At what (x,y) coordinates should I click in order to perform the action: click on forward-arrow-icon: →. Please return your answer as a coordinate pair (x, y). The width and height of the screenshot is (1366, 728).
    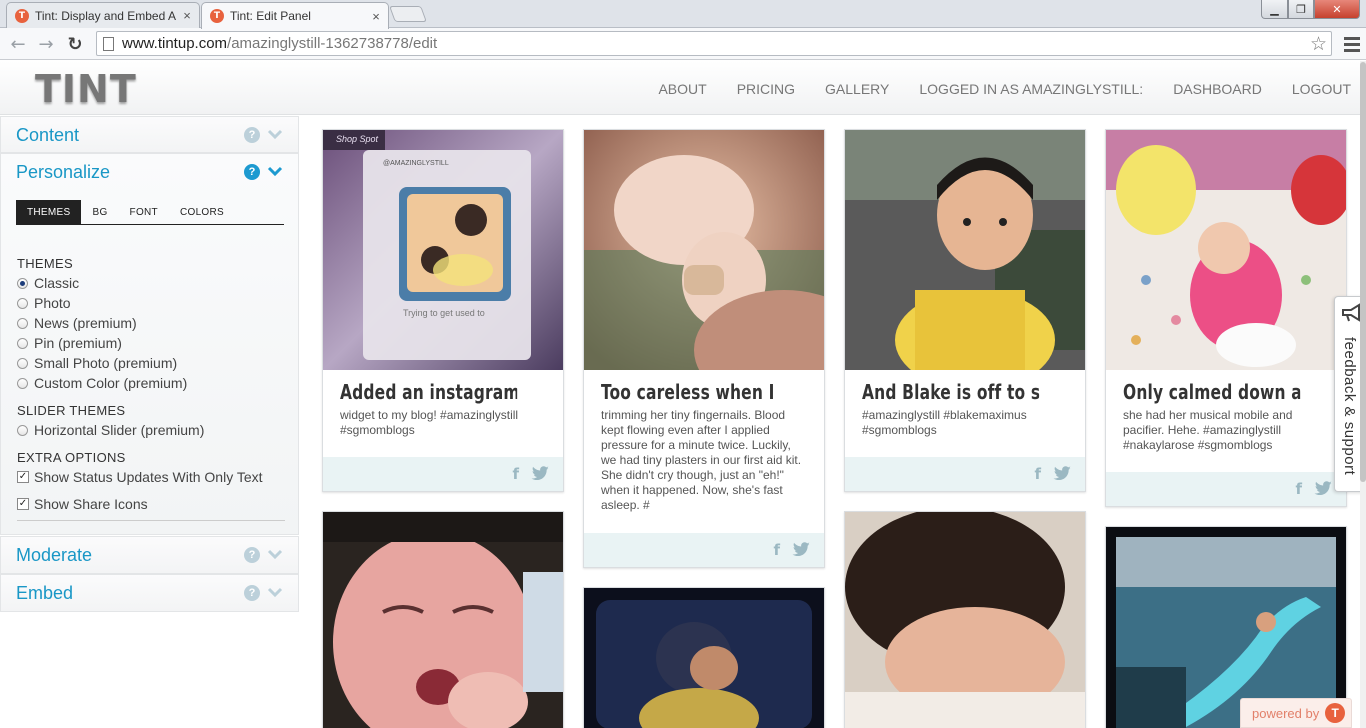
    Looking at the image, I should click on (46, 44).